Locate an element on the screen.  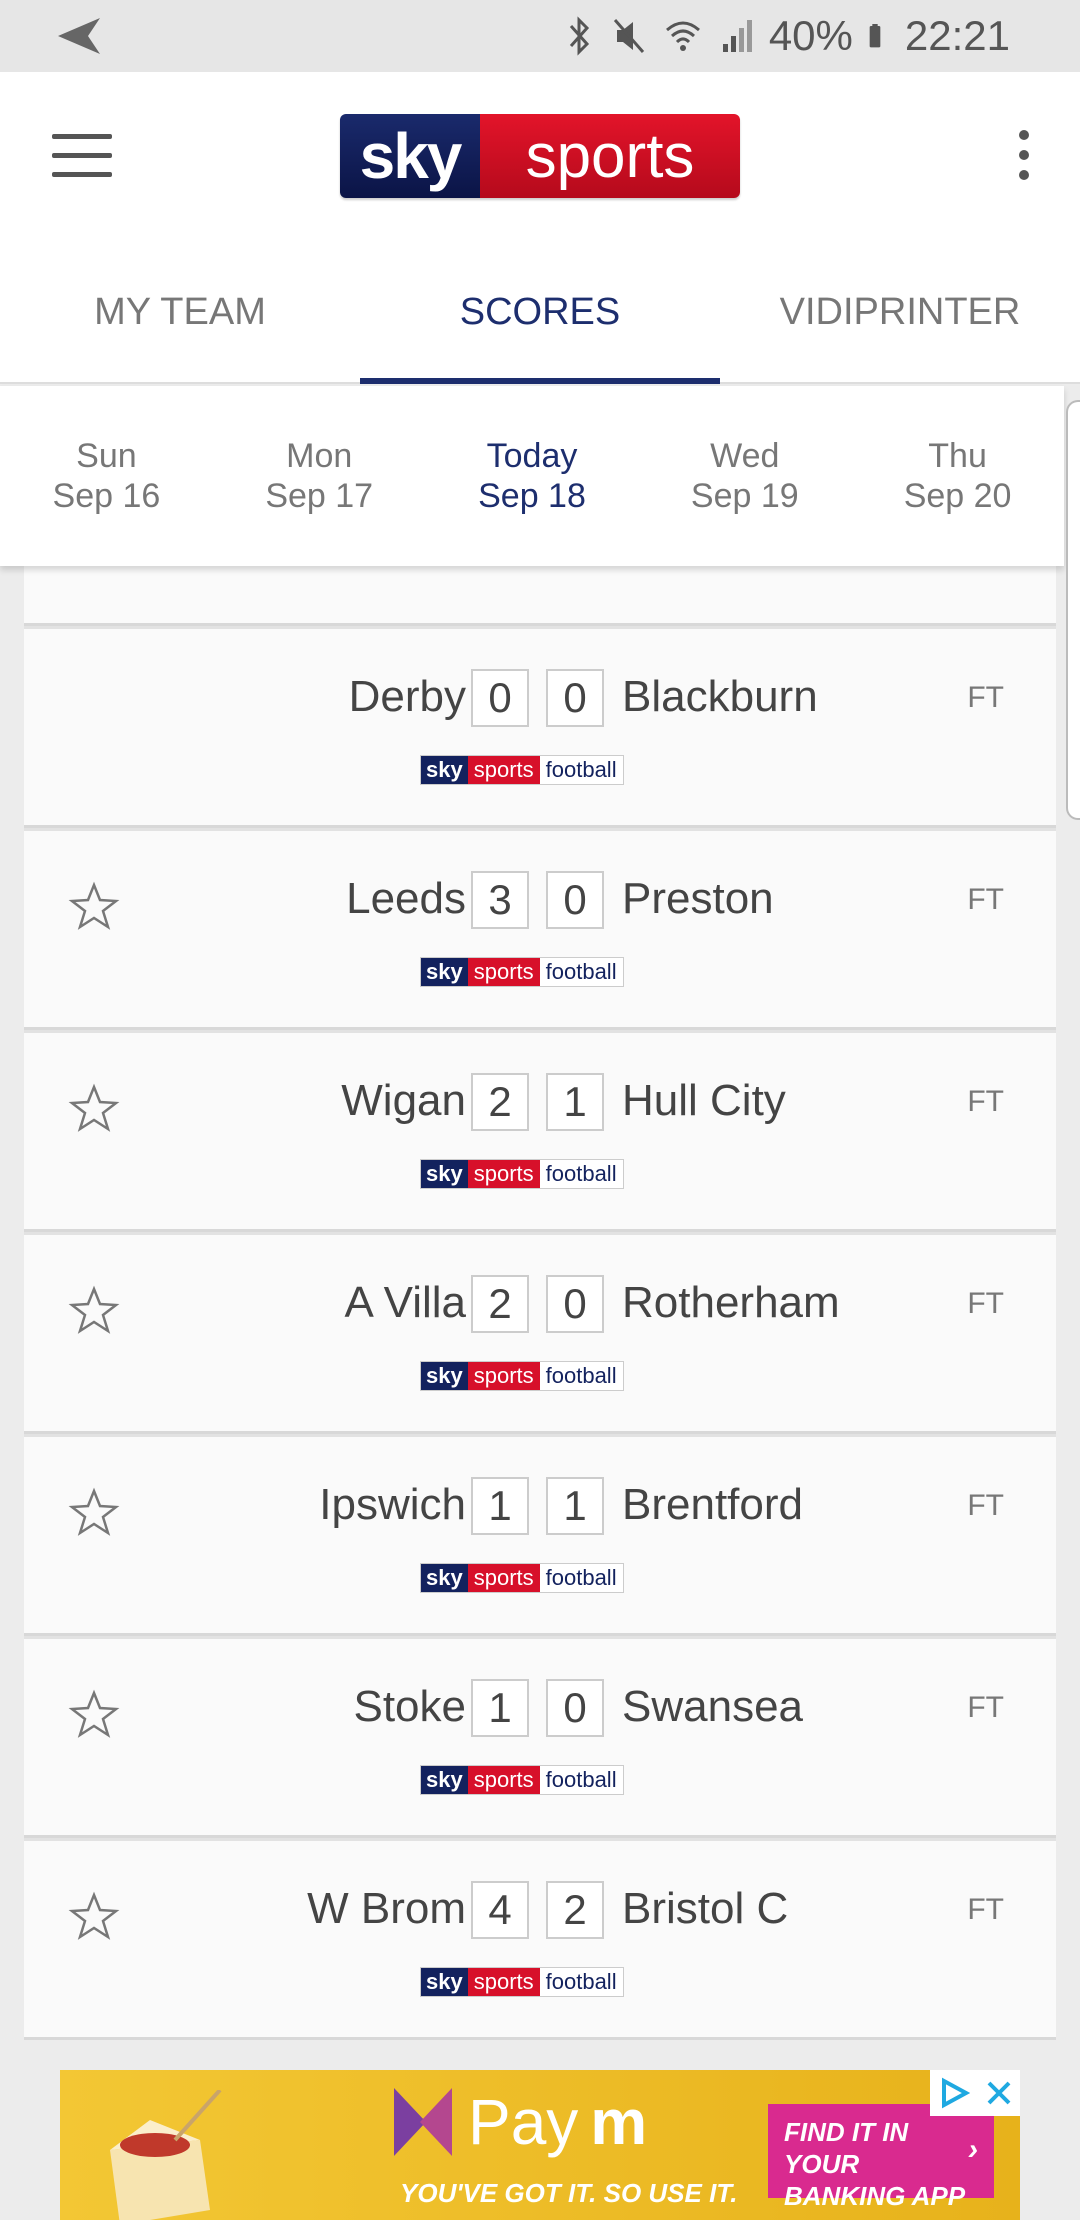
back-arrow-icon is located at coordinates (78, 36).